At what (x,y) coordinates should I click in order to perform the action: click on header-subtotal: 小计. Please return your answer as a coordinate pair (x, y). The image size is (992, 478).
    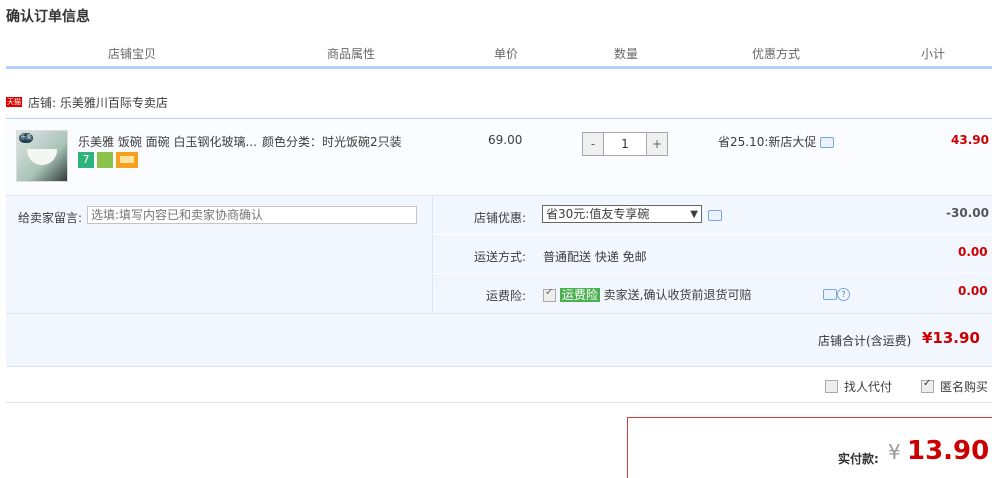
    Looking at the image, I should click on (932, 54).